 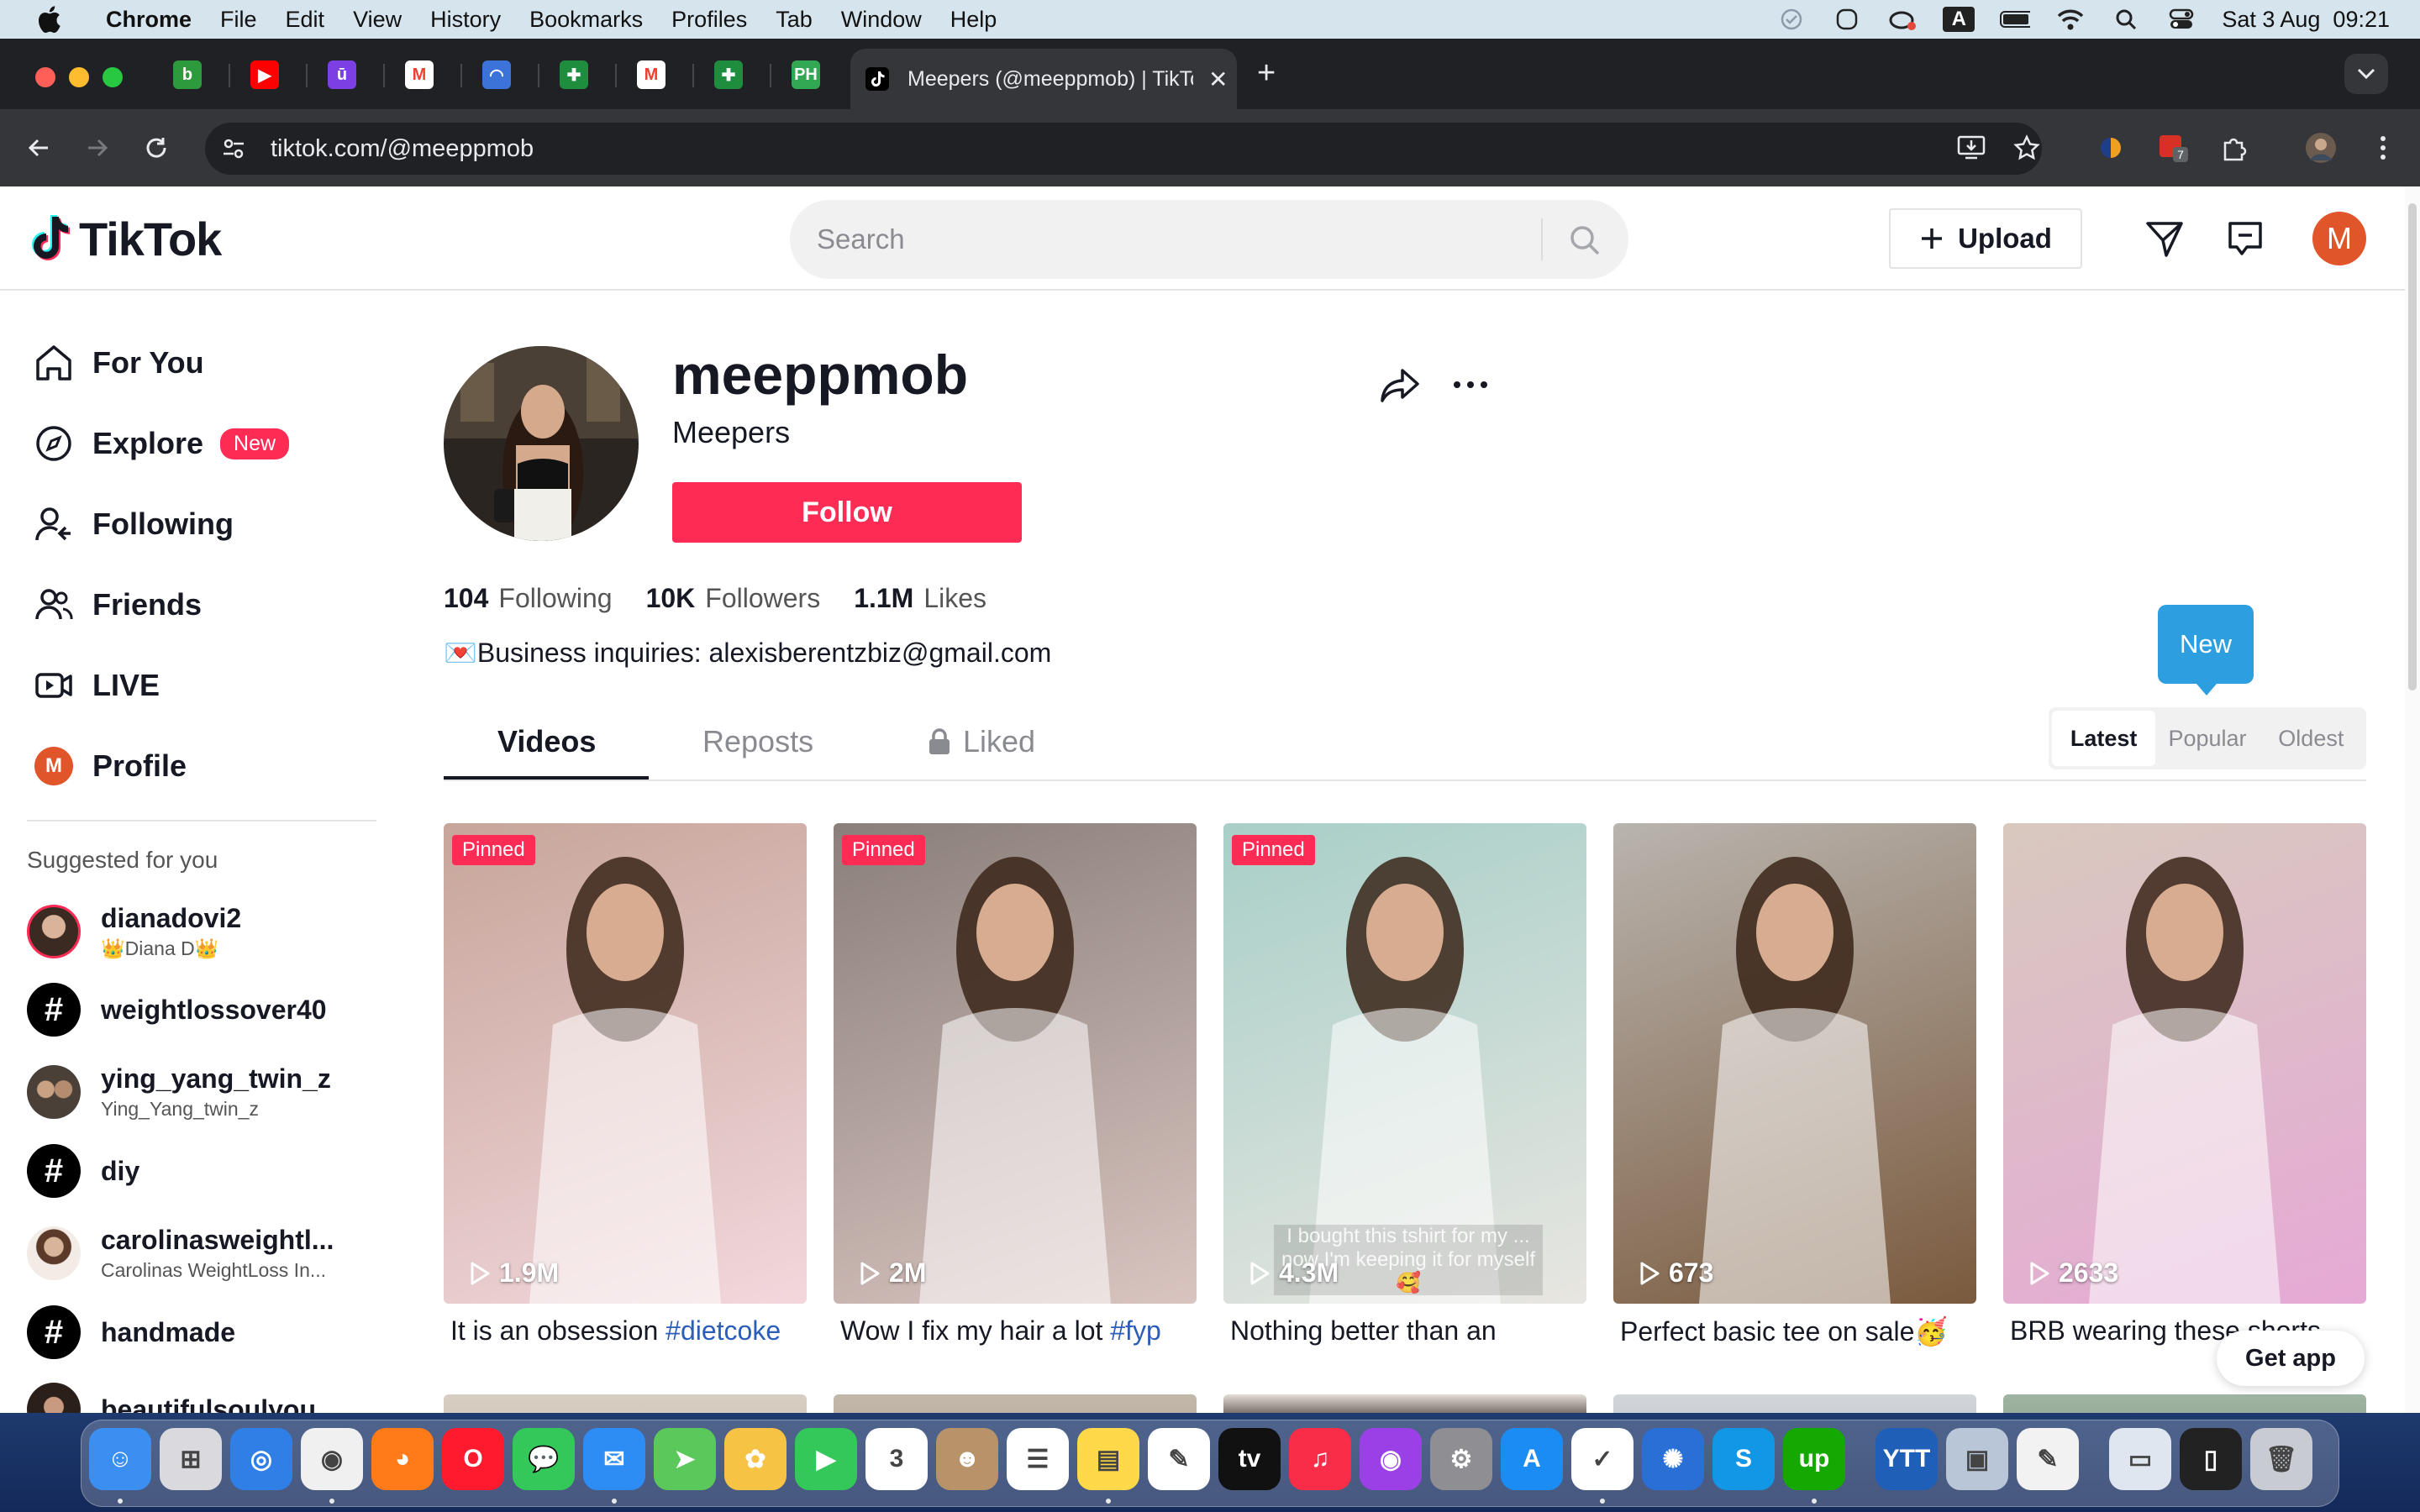 What do you see at coordinates (2412, 446) in the screenshot?
I see `scrollbar-thumb` at bounding box center [2412, 446].